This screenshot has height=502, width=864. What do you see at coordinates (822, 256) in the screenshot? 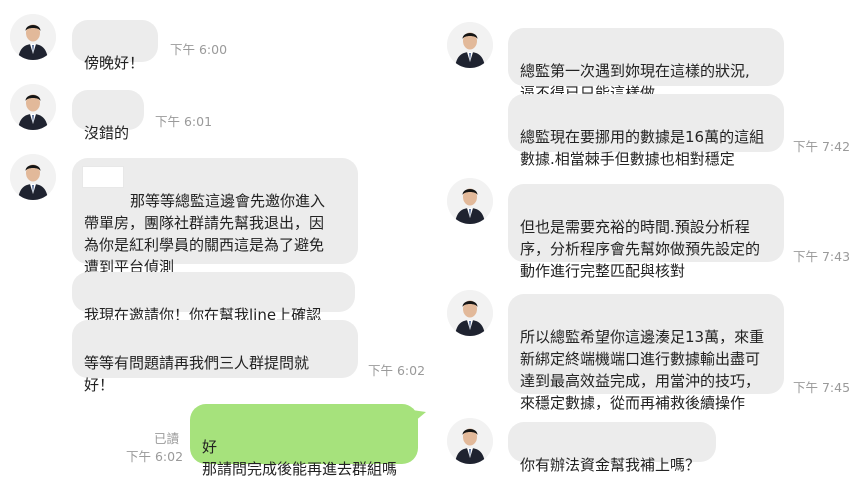
I see `message-time: 下午 7:43` at bounding box center [822, 256].